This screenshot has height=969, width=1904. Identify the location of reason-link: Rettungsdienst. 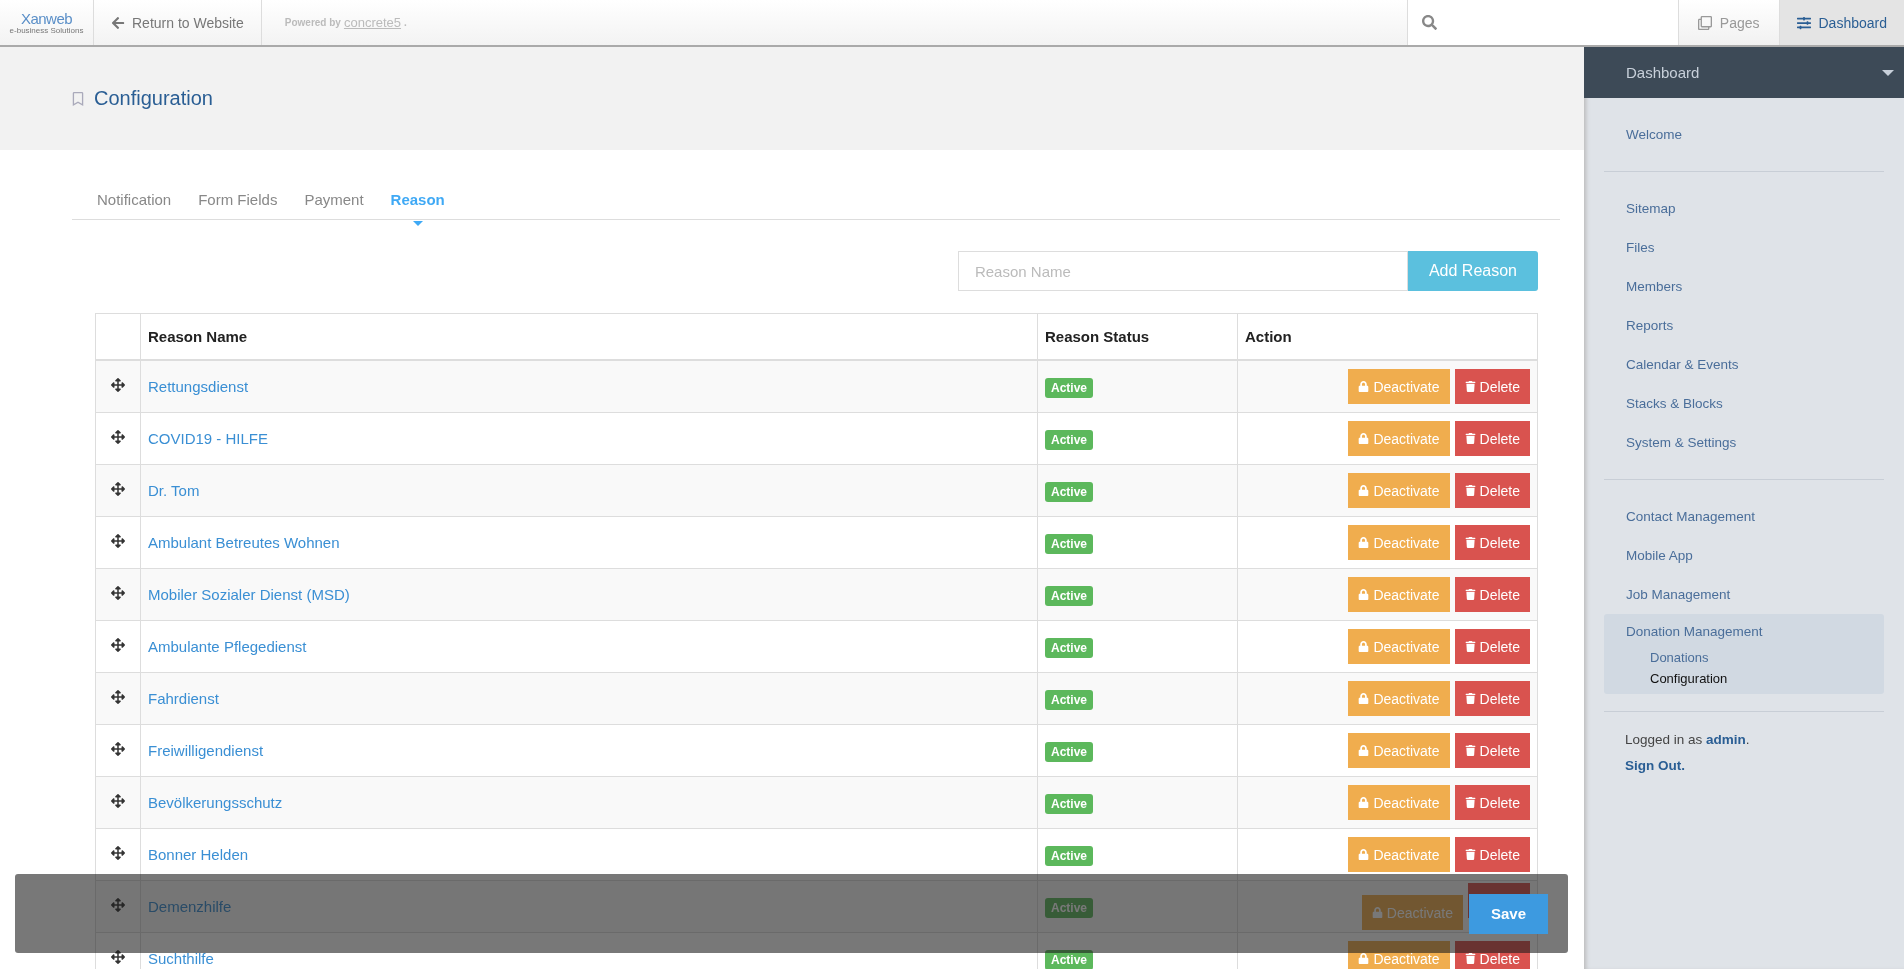
(198, 386).